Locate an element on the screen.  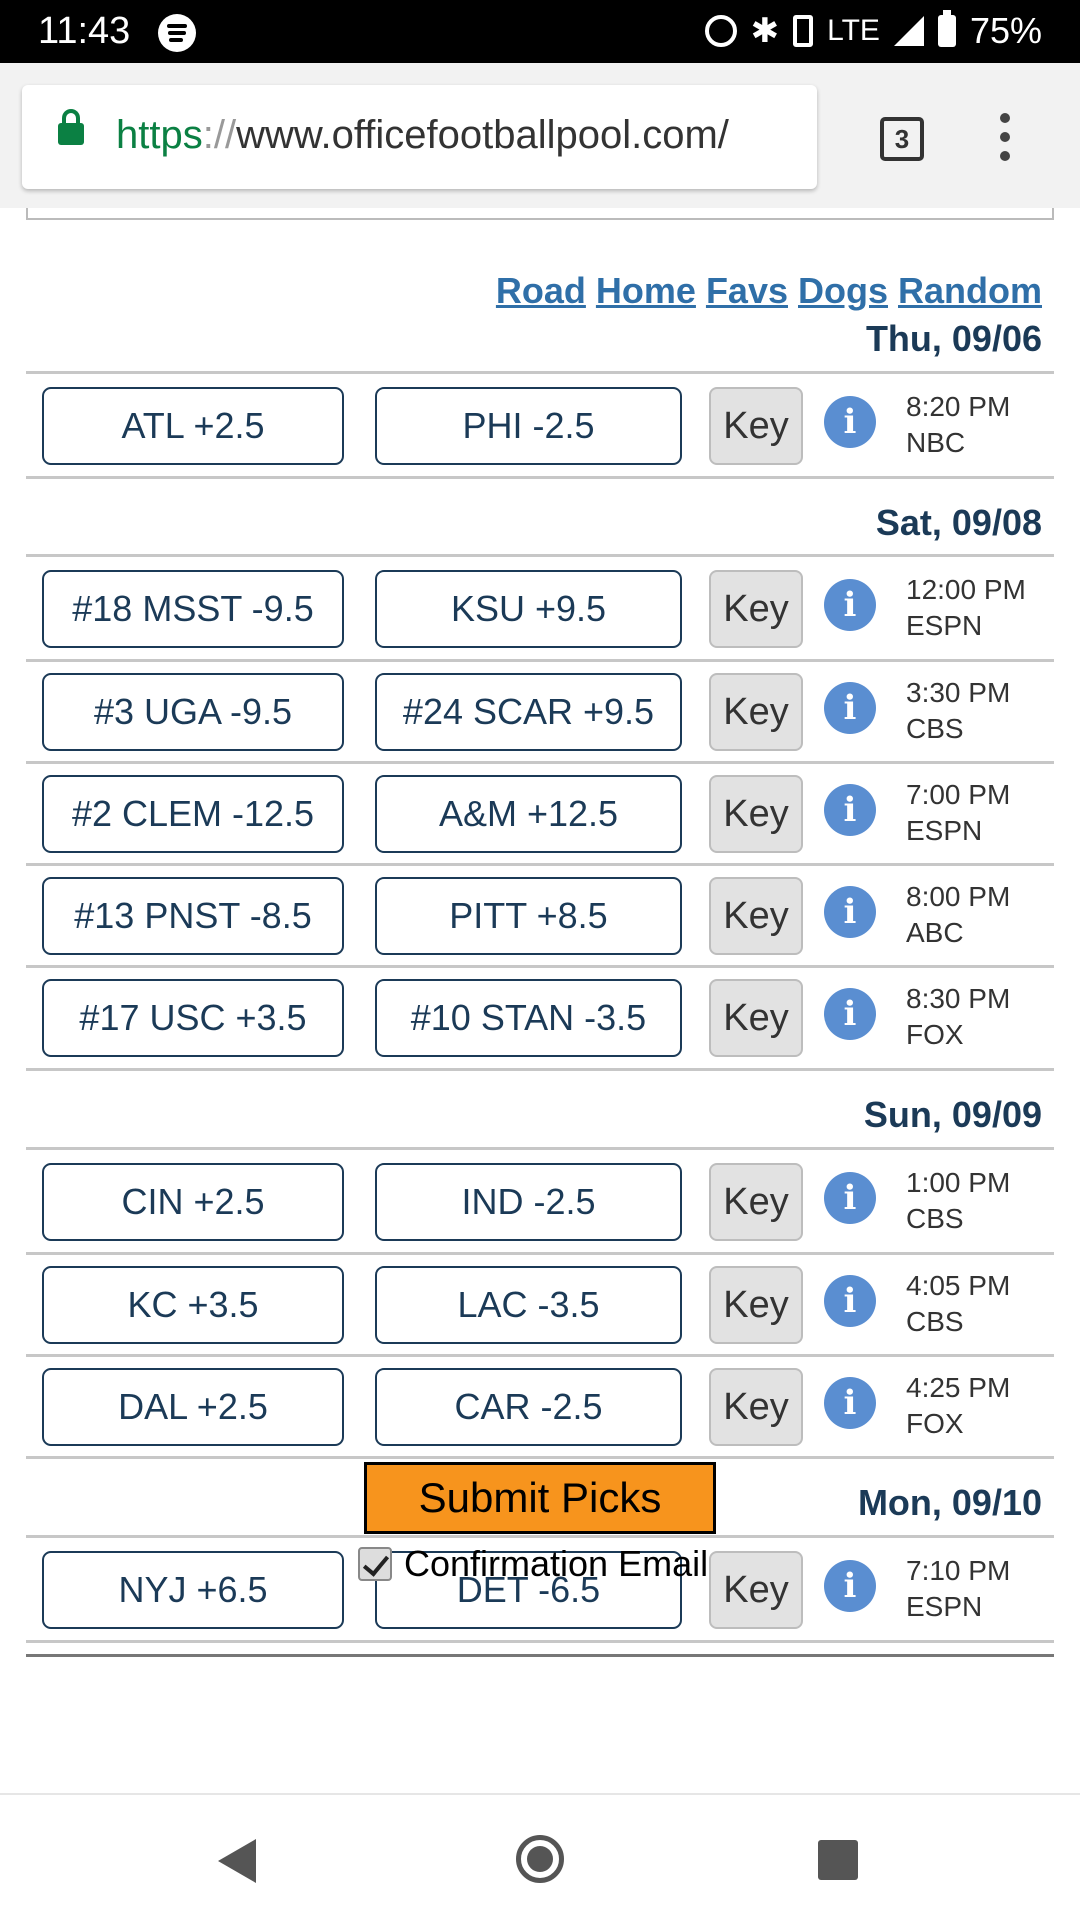
kickoff-time: 7:10 PM is located at coordinates (958, 1570).